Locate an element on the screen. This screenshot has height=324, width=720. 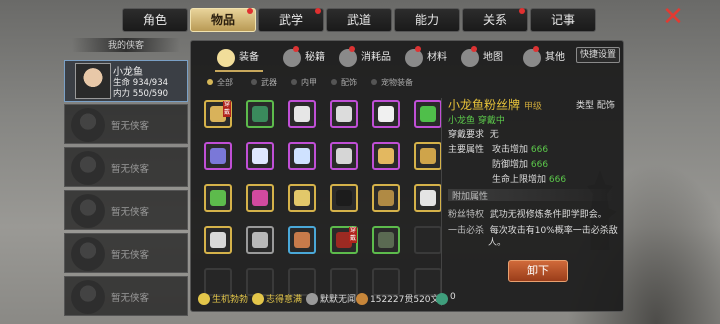
mood-icon is located at coordinates (258, 299).